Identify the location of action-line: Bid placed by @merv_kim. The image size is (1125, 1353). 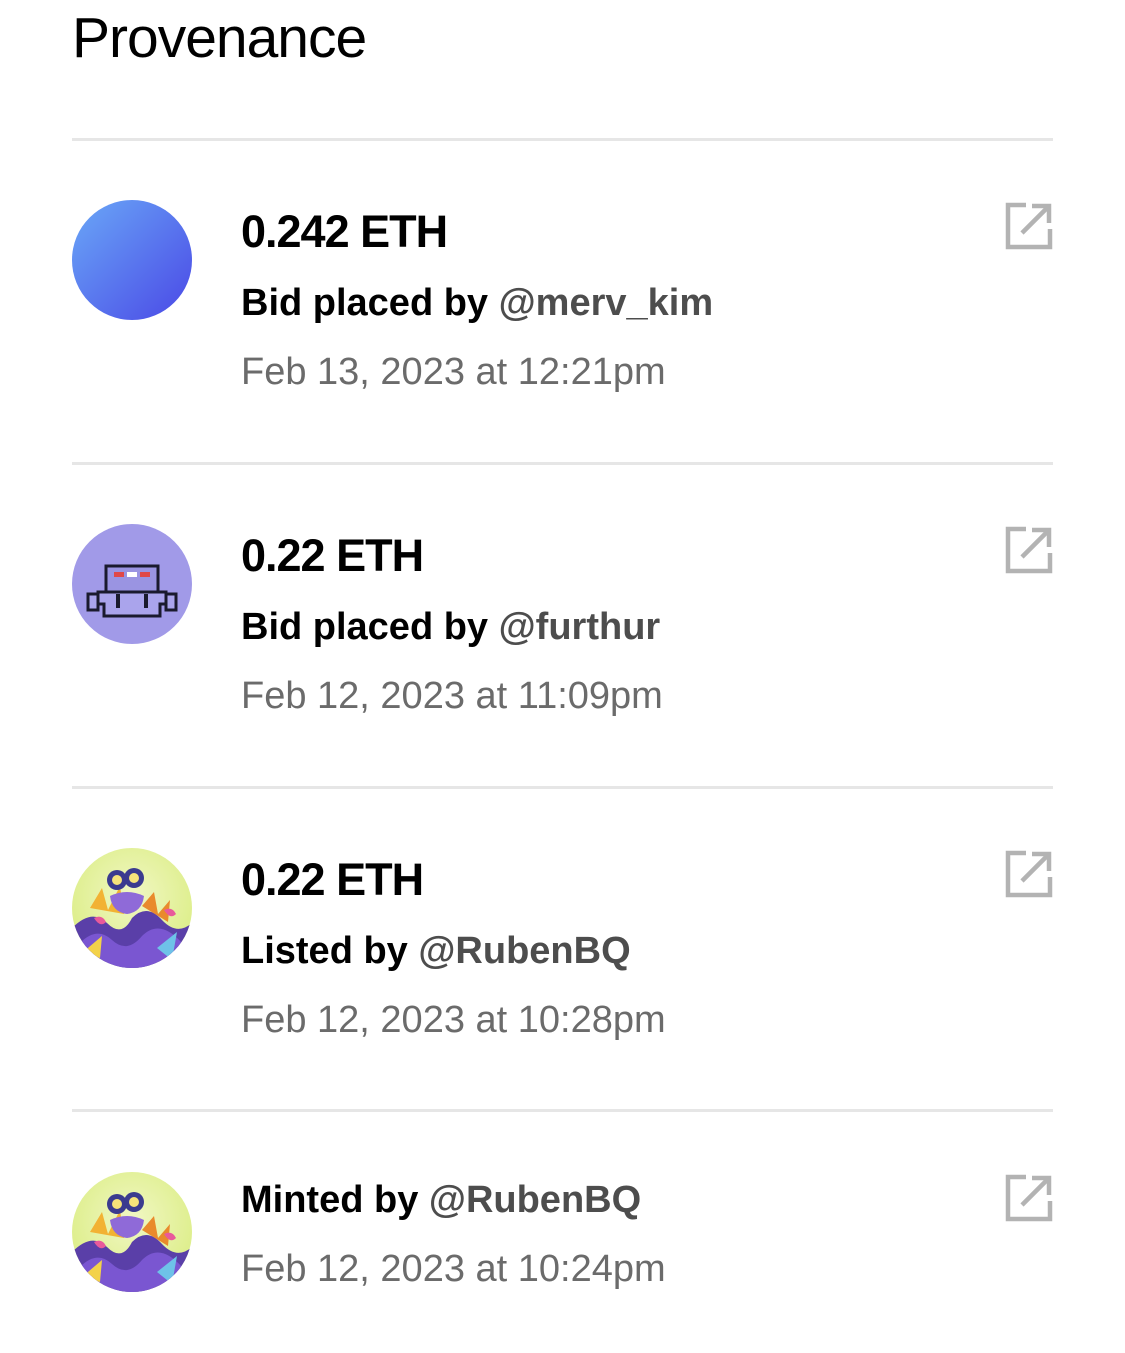
(477, 303).